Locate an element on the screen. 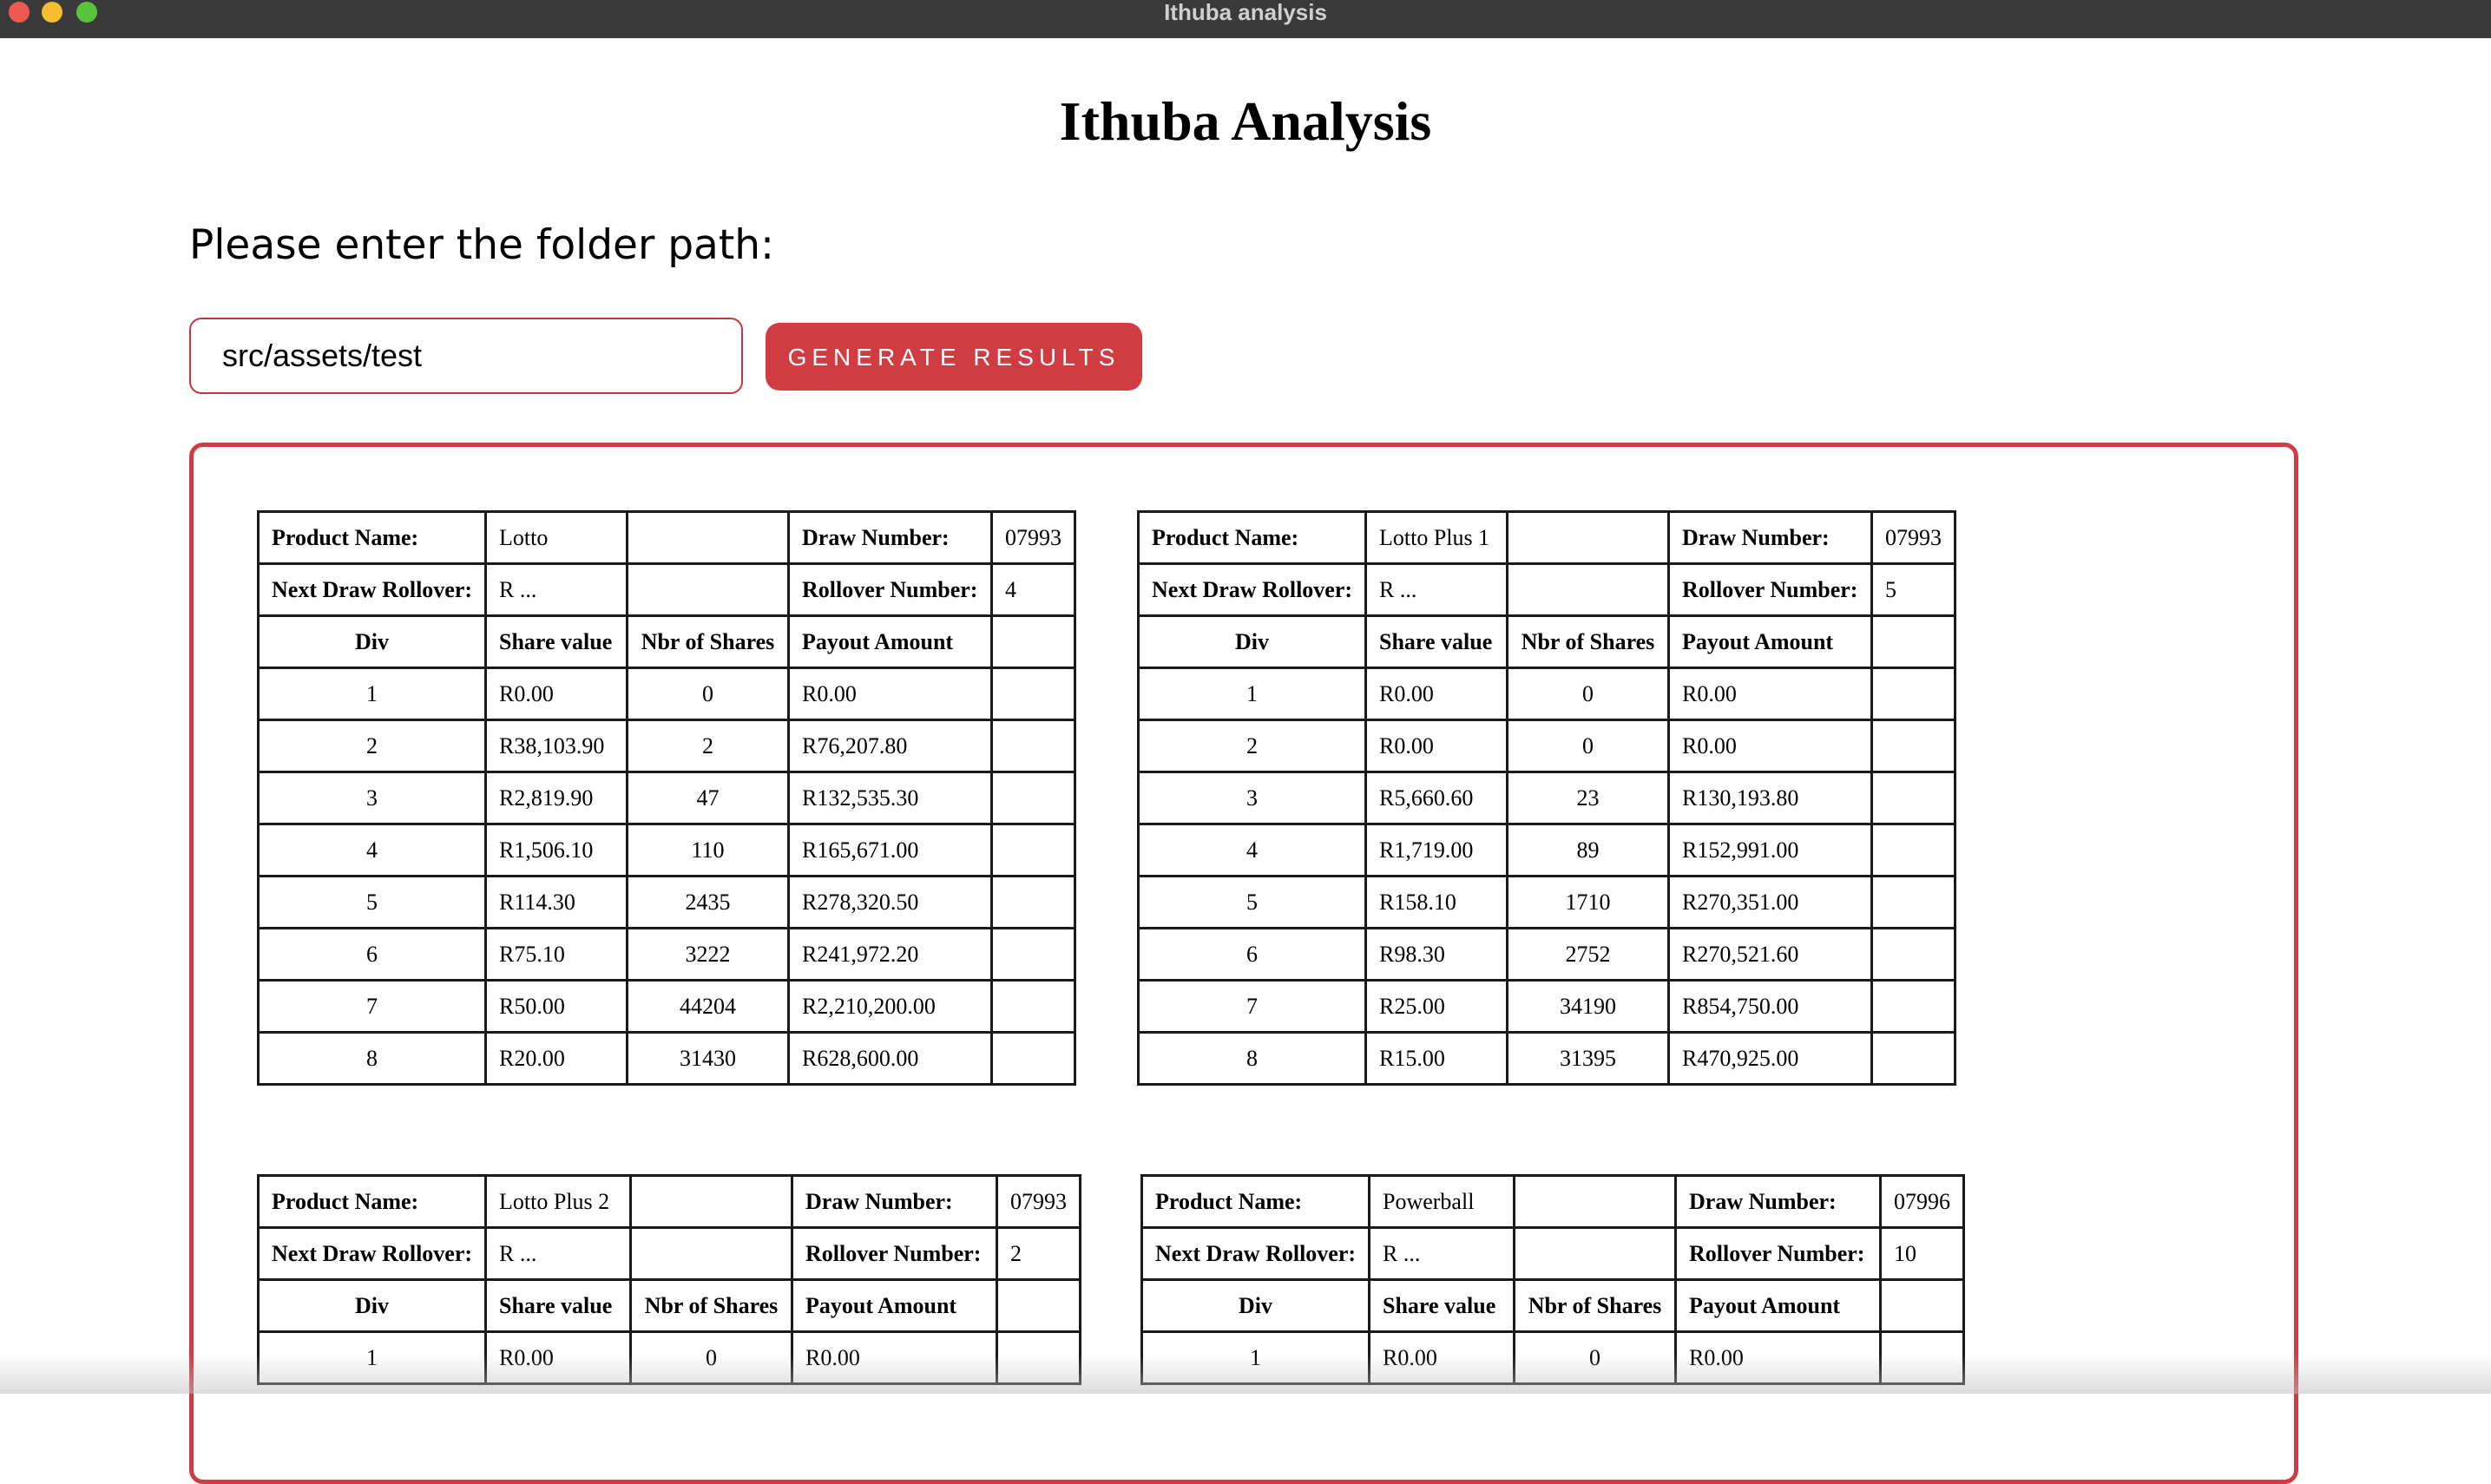  payout-amount-cell: R2,210,200.00 is located at coordinates (890, 1007).